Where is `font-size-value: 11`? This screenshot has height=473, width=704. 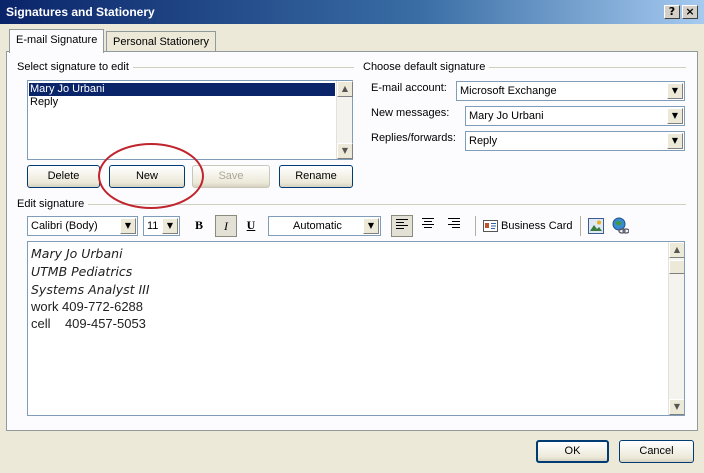
font-size-value: 11 is located at coordinates (153, 226).